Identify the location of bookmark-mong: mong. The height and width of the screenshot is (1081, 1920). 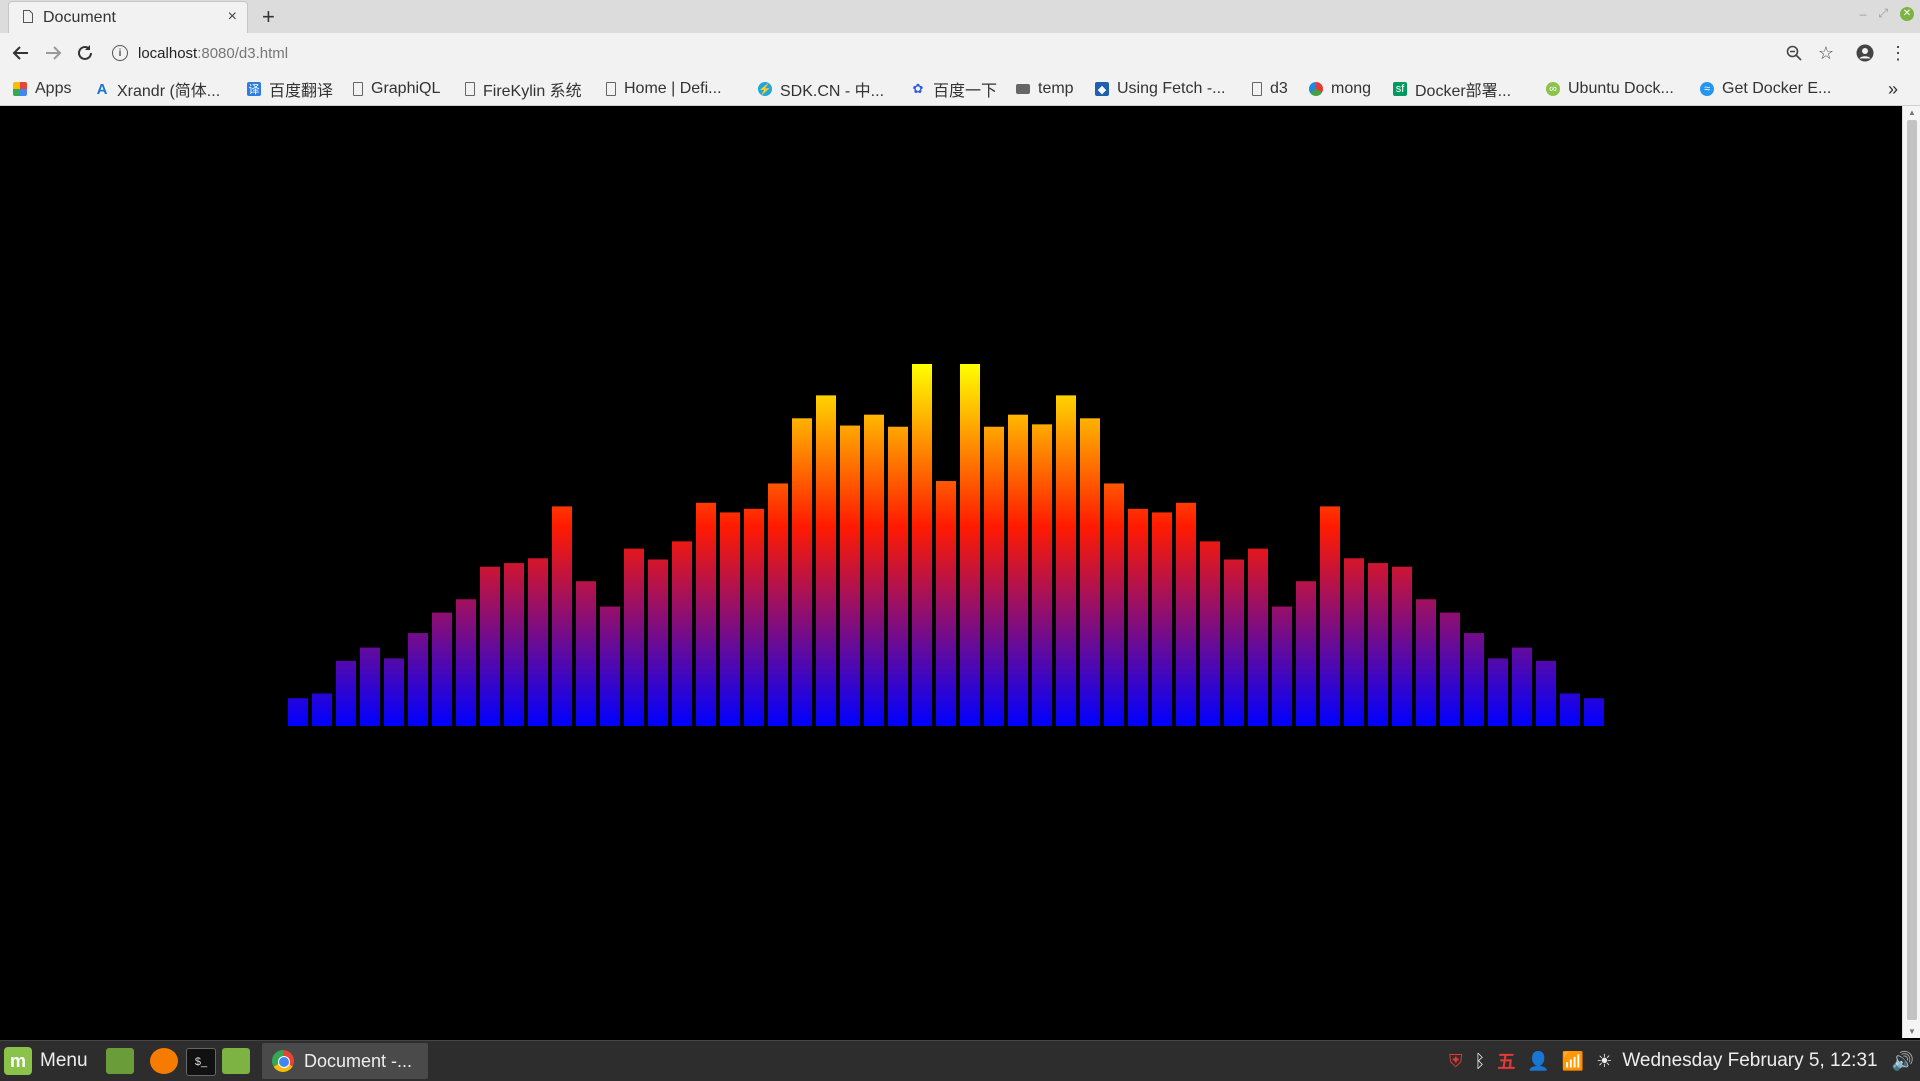
(1340, 89).